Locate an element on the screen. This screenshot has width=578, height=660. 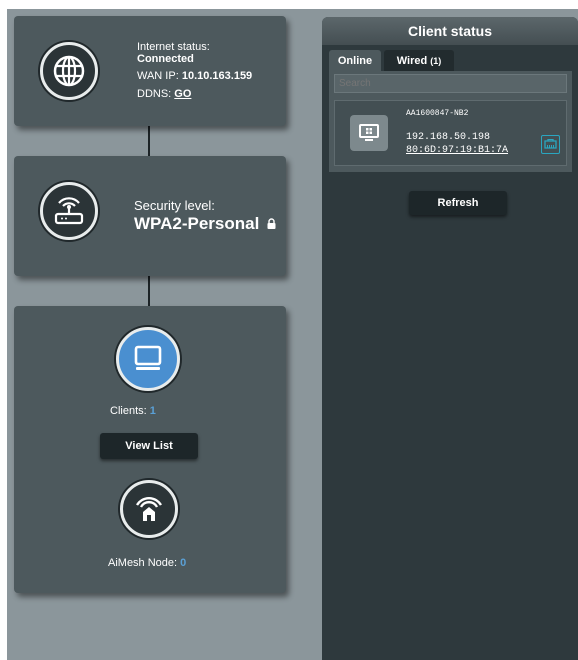
clients-count-row: Clients: 1 is located at coordinates (133, 411).